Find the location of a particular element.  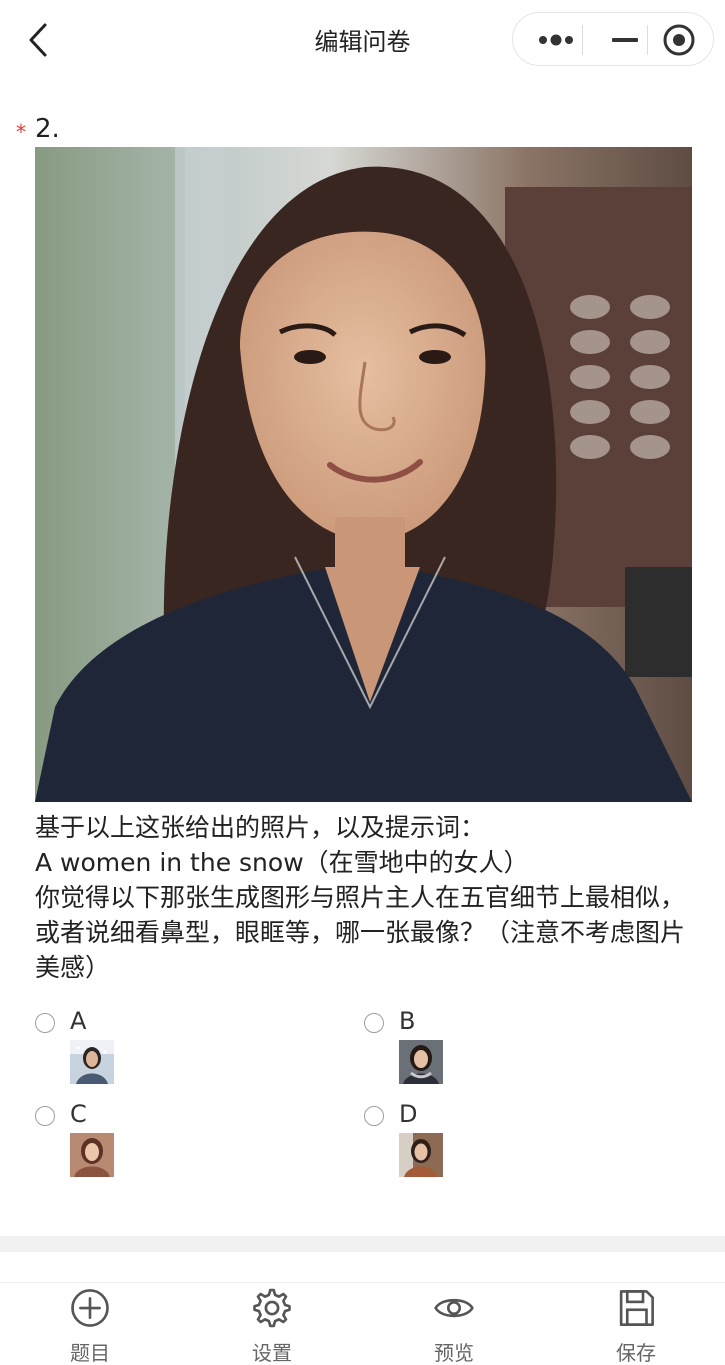

bottom-tab-bar: 题目 设置 预览 保存 is located at coordinates (362, 1323).